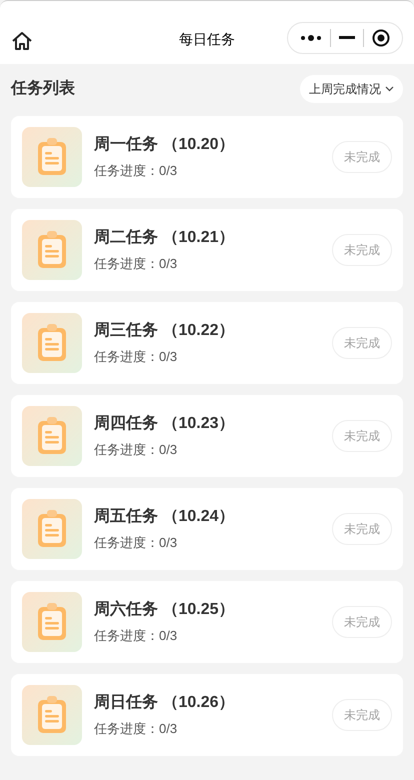 The width and height of the screenshot is (414, 780). I want to click on task-title: 周一任务 （10.20）, so click(165, 145).